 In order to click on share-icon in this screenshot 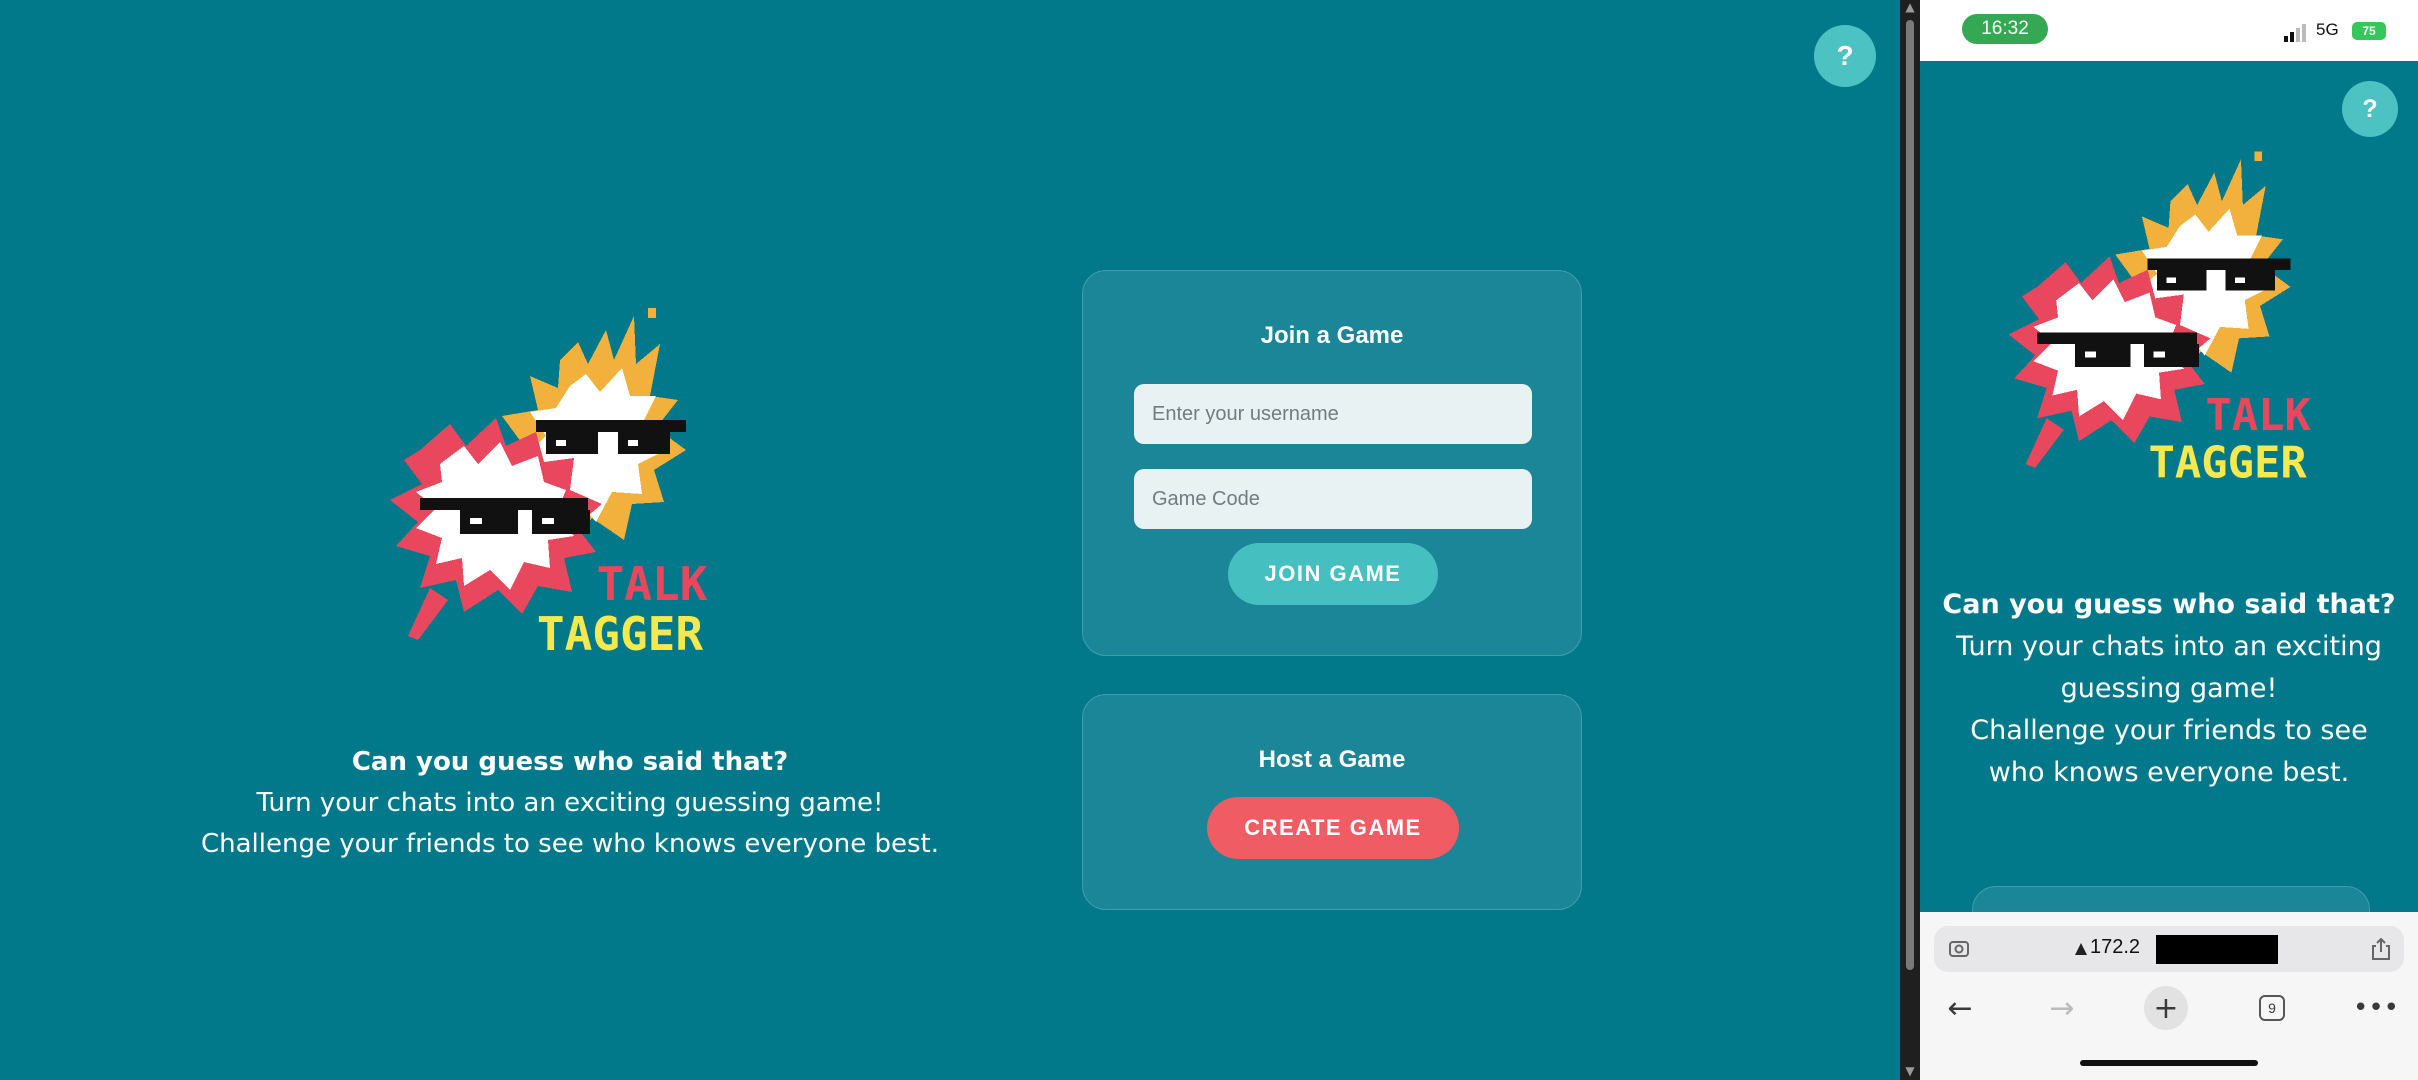, I will do `click(2381, 949)`.